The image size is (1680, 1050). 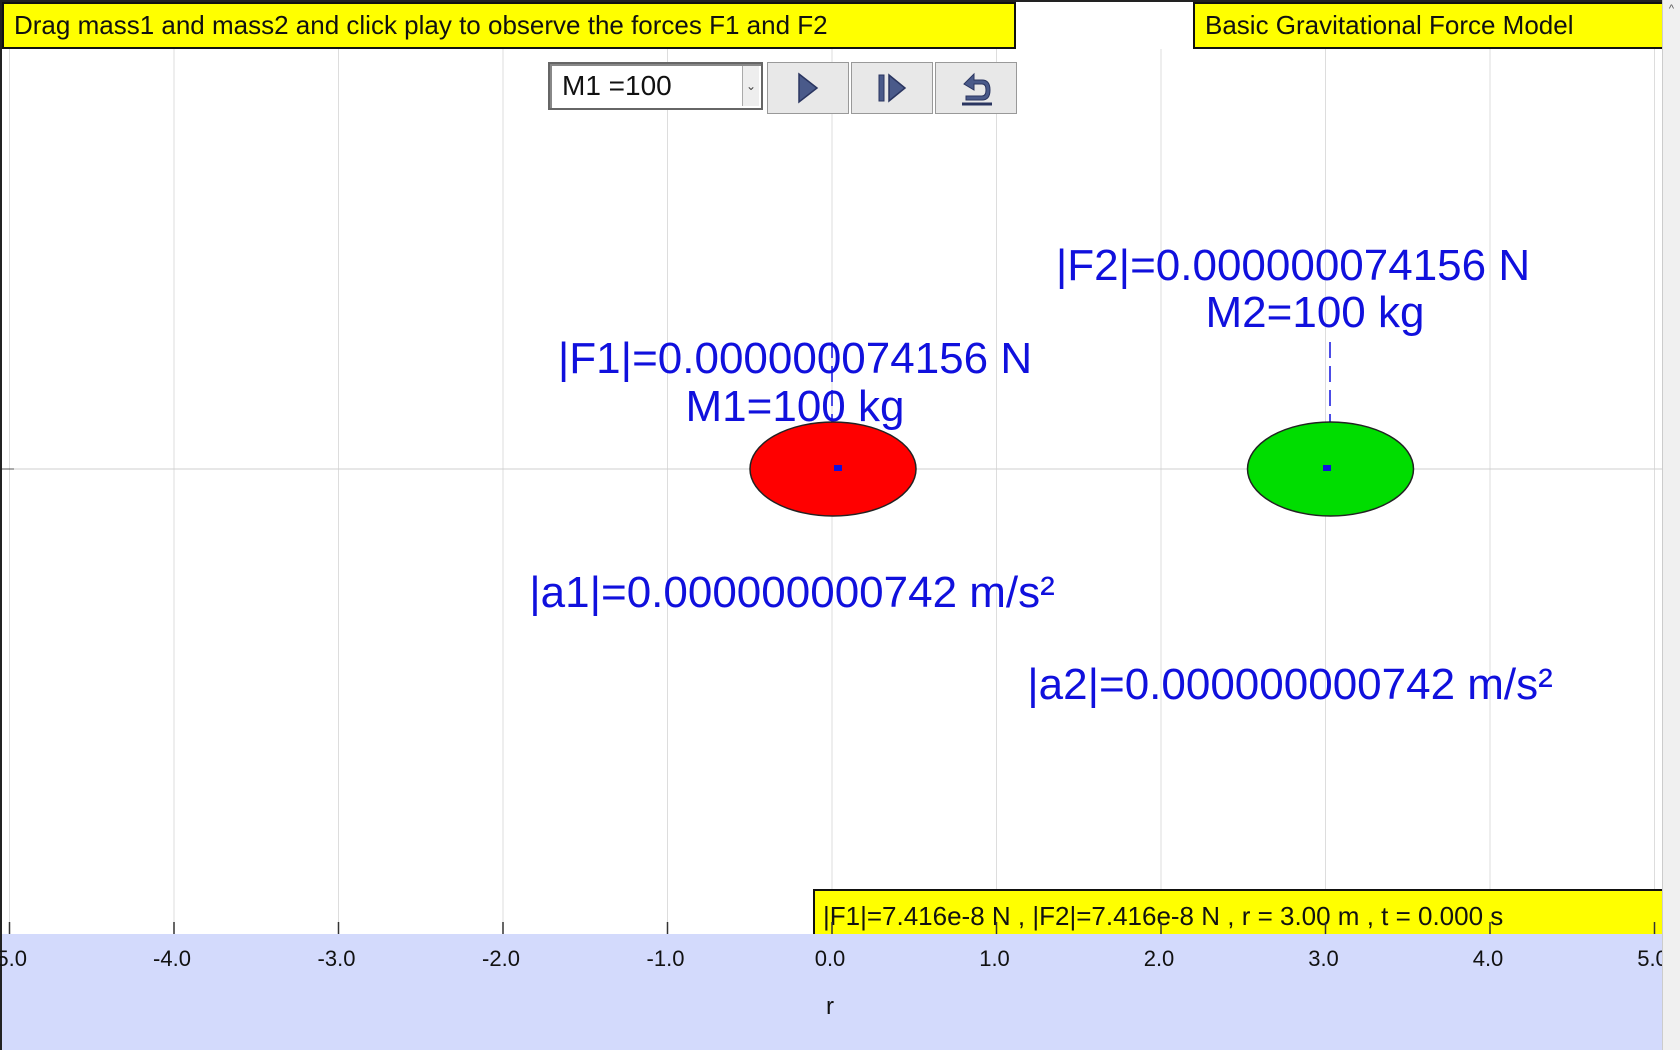 What do you see at coordinates (1488, 958) in the screenshot?
I see `x-tick-label: 4.0` at bounding box center [1488, 958].